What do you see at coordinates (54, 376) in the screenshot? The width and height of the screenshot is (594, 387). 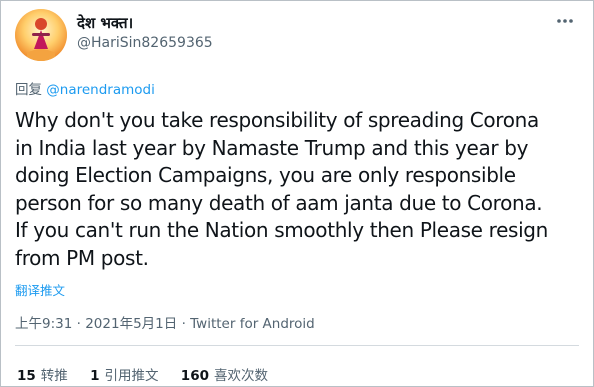 I see `retweets-label: 转推` at bounding box center [54, 376].